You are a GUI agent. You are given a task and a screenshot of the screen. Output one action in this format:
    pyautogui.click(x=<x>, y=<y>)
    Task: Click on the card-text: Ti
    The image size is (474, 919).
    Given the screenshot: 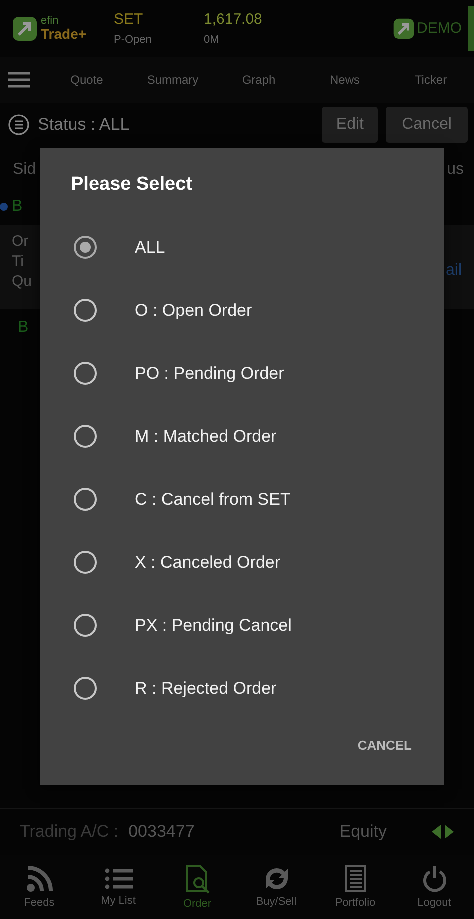 What is the action you would take?
    pyautogui.click(x=18, y=261)
    